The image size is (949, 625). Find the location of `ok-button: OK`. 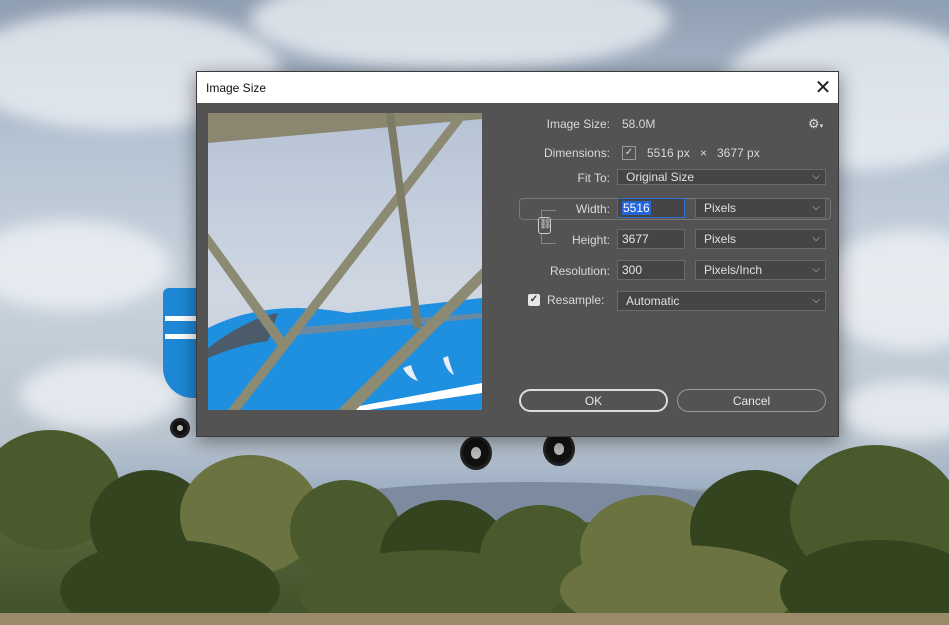

ok-button: OK is located at coordinates (593, 400).